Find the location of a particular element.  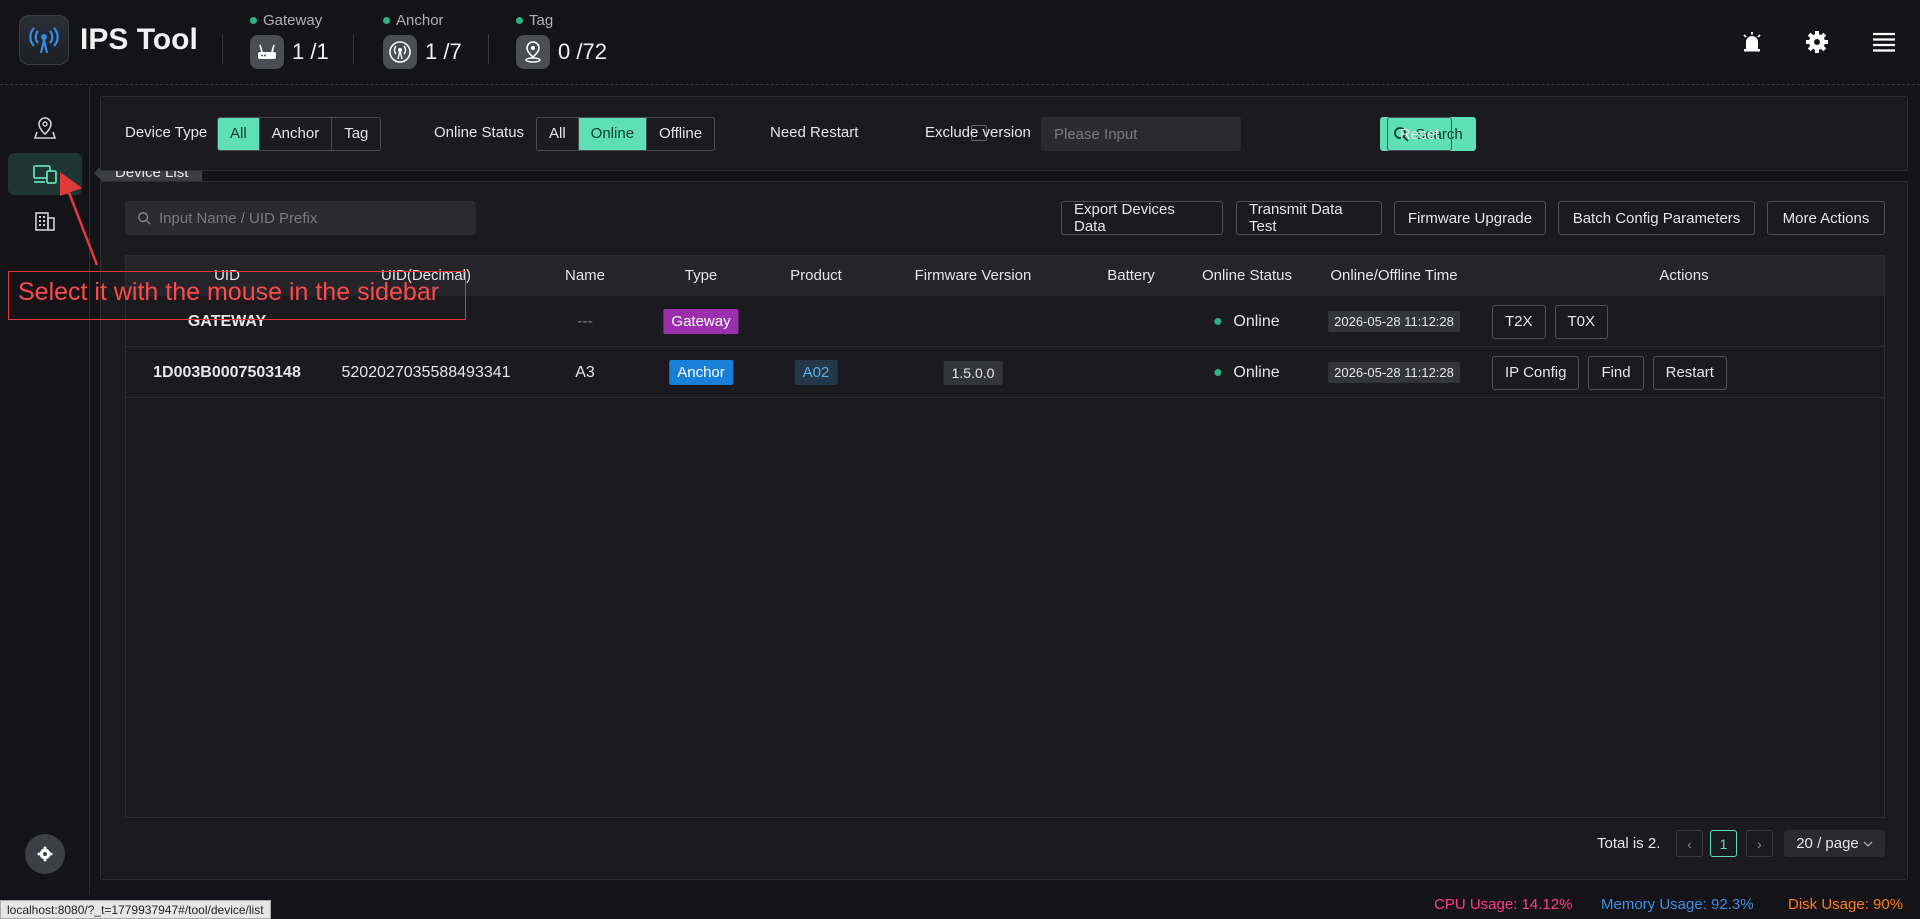

column-header-actions: Actions is located at coordinates (1684, 275).